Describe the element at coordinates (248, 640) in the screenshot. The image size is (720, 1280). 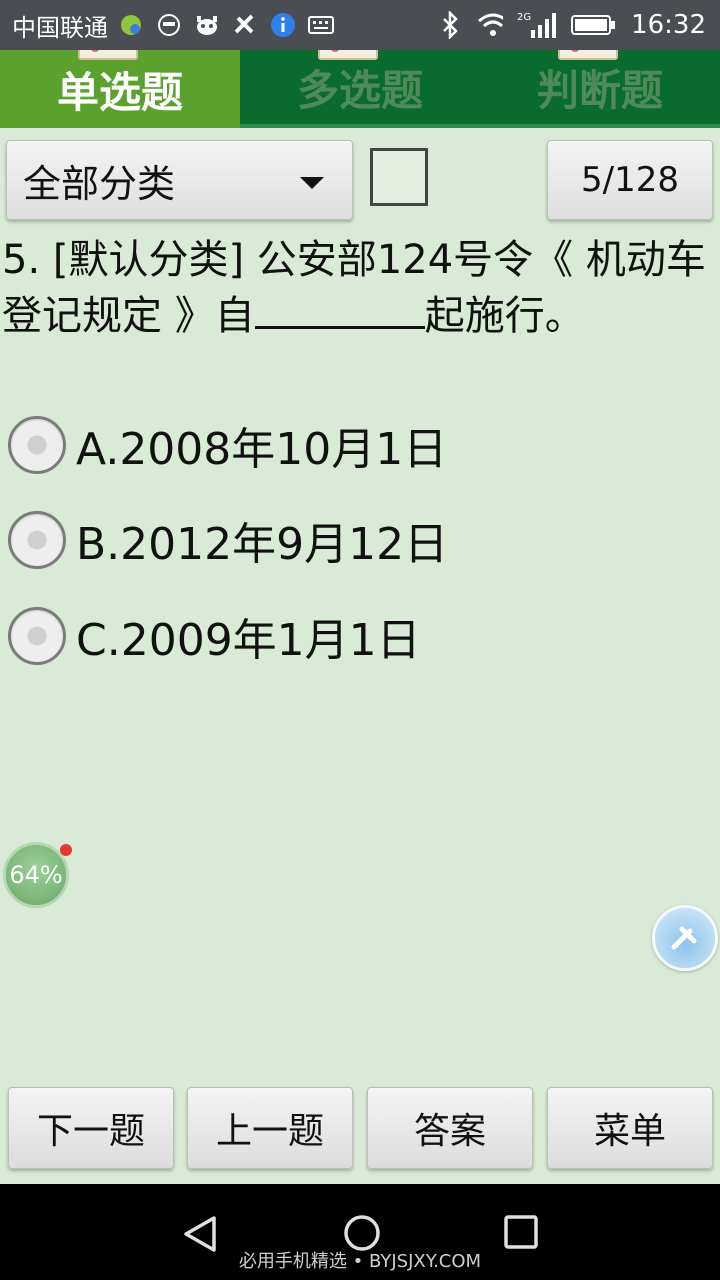
I see `option-c-label: C.2009年1月1日` at that location.